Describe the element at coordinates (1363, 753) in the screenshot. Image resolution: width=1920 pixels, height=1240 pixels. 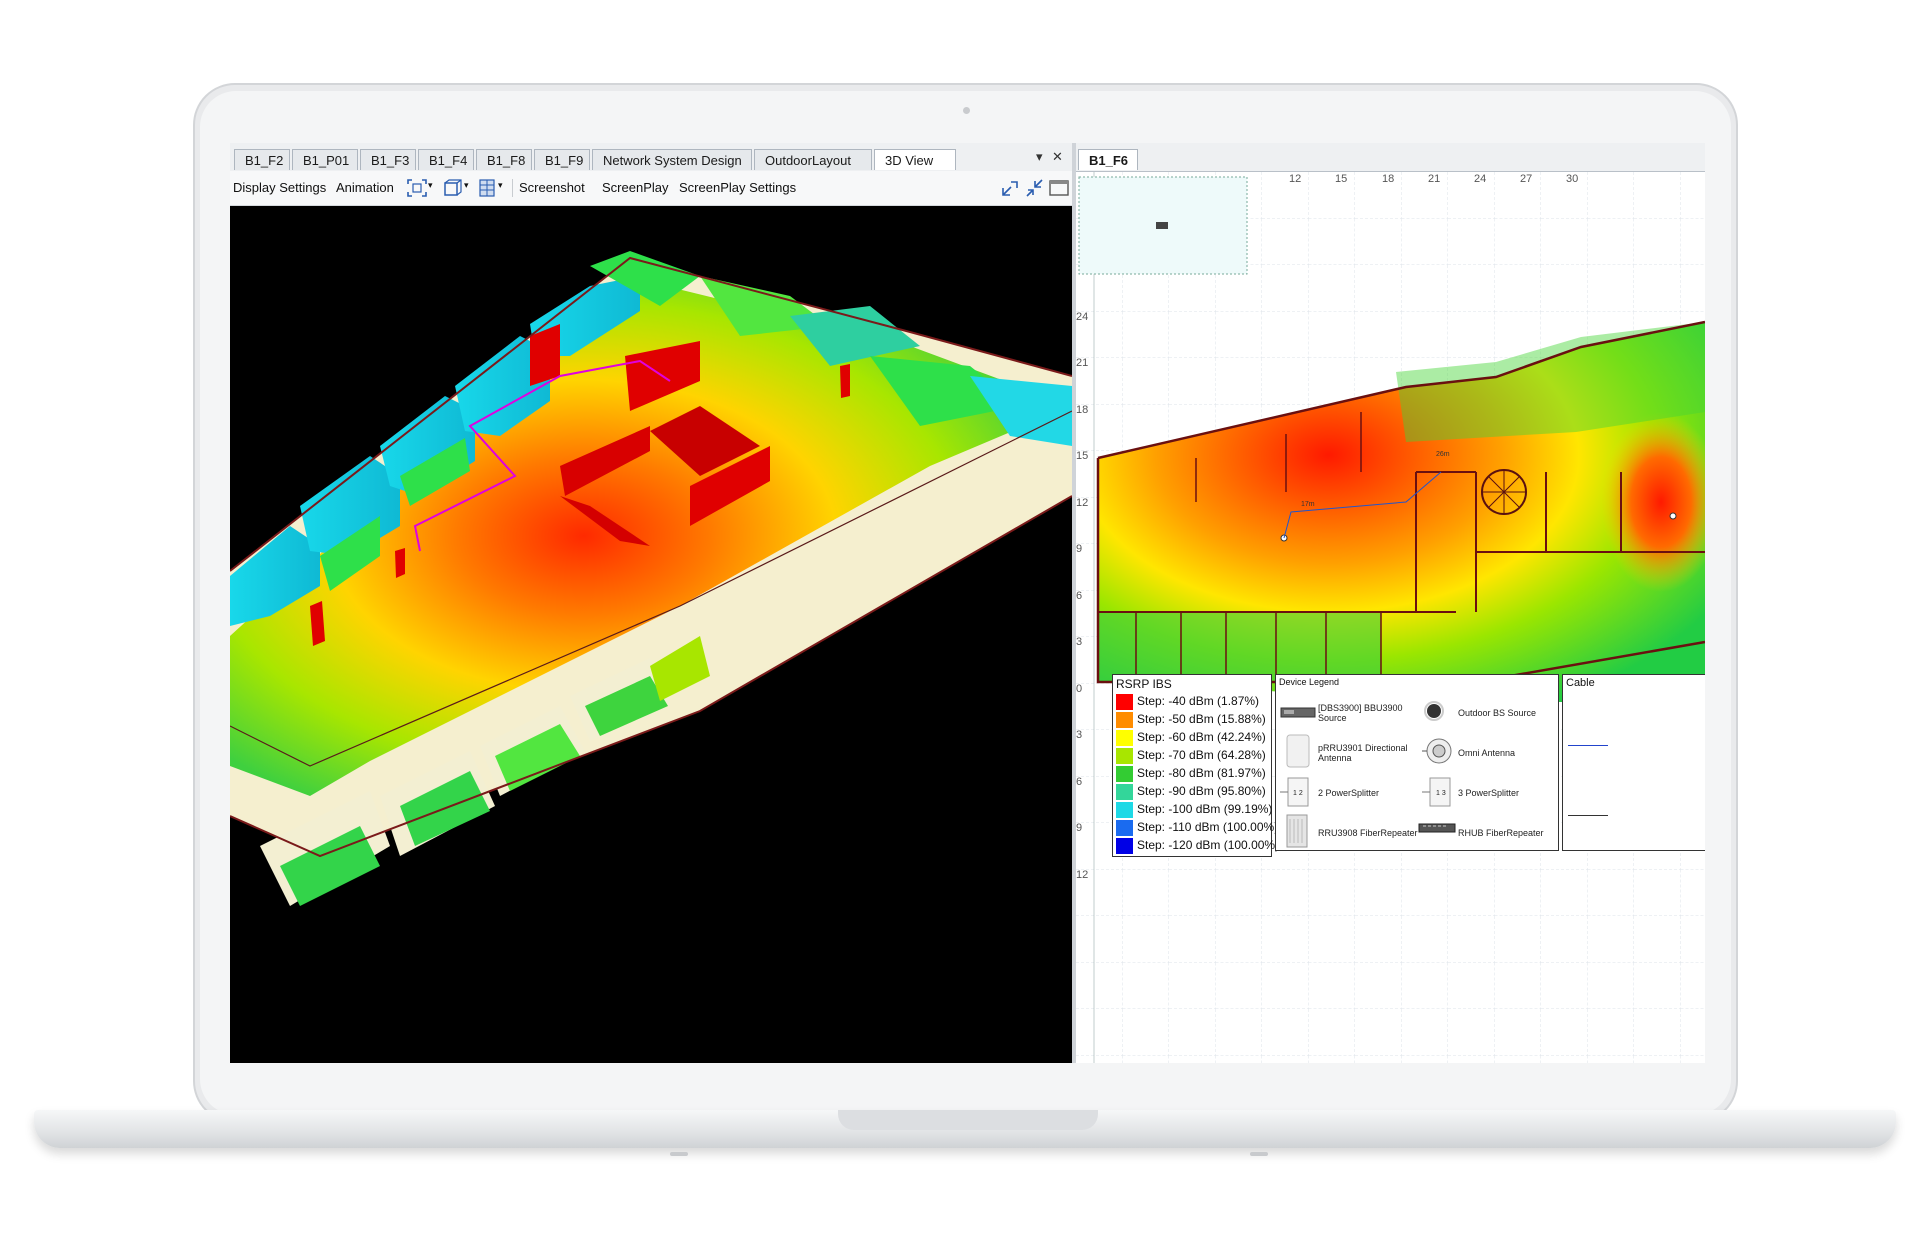
I see `prru-label: pRRU3901 Directional Antenna` at that location.